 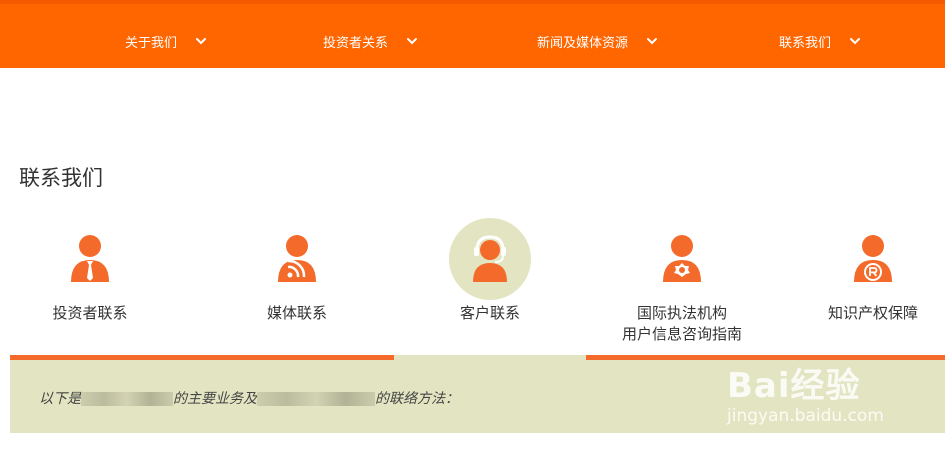 I want to click on page-title: 联系我们, so click(x=61, y=178).